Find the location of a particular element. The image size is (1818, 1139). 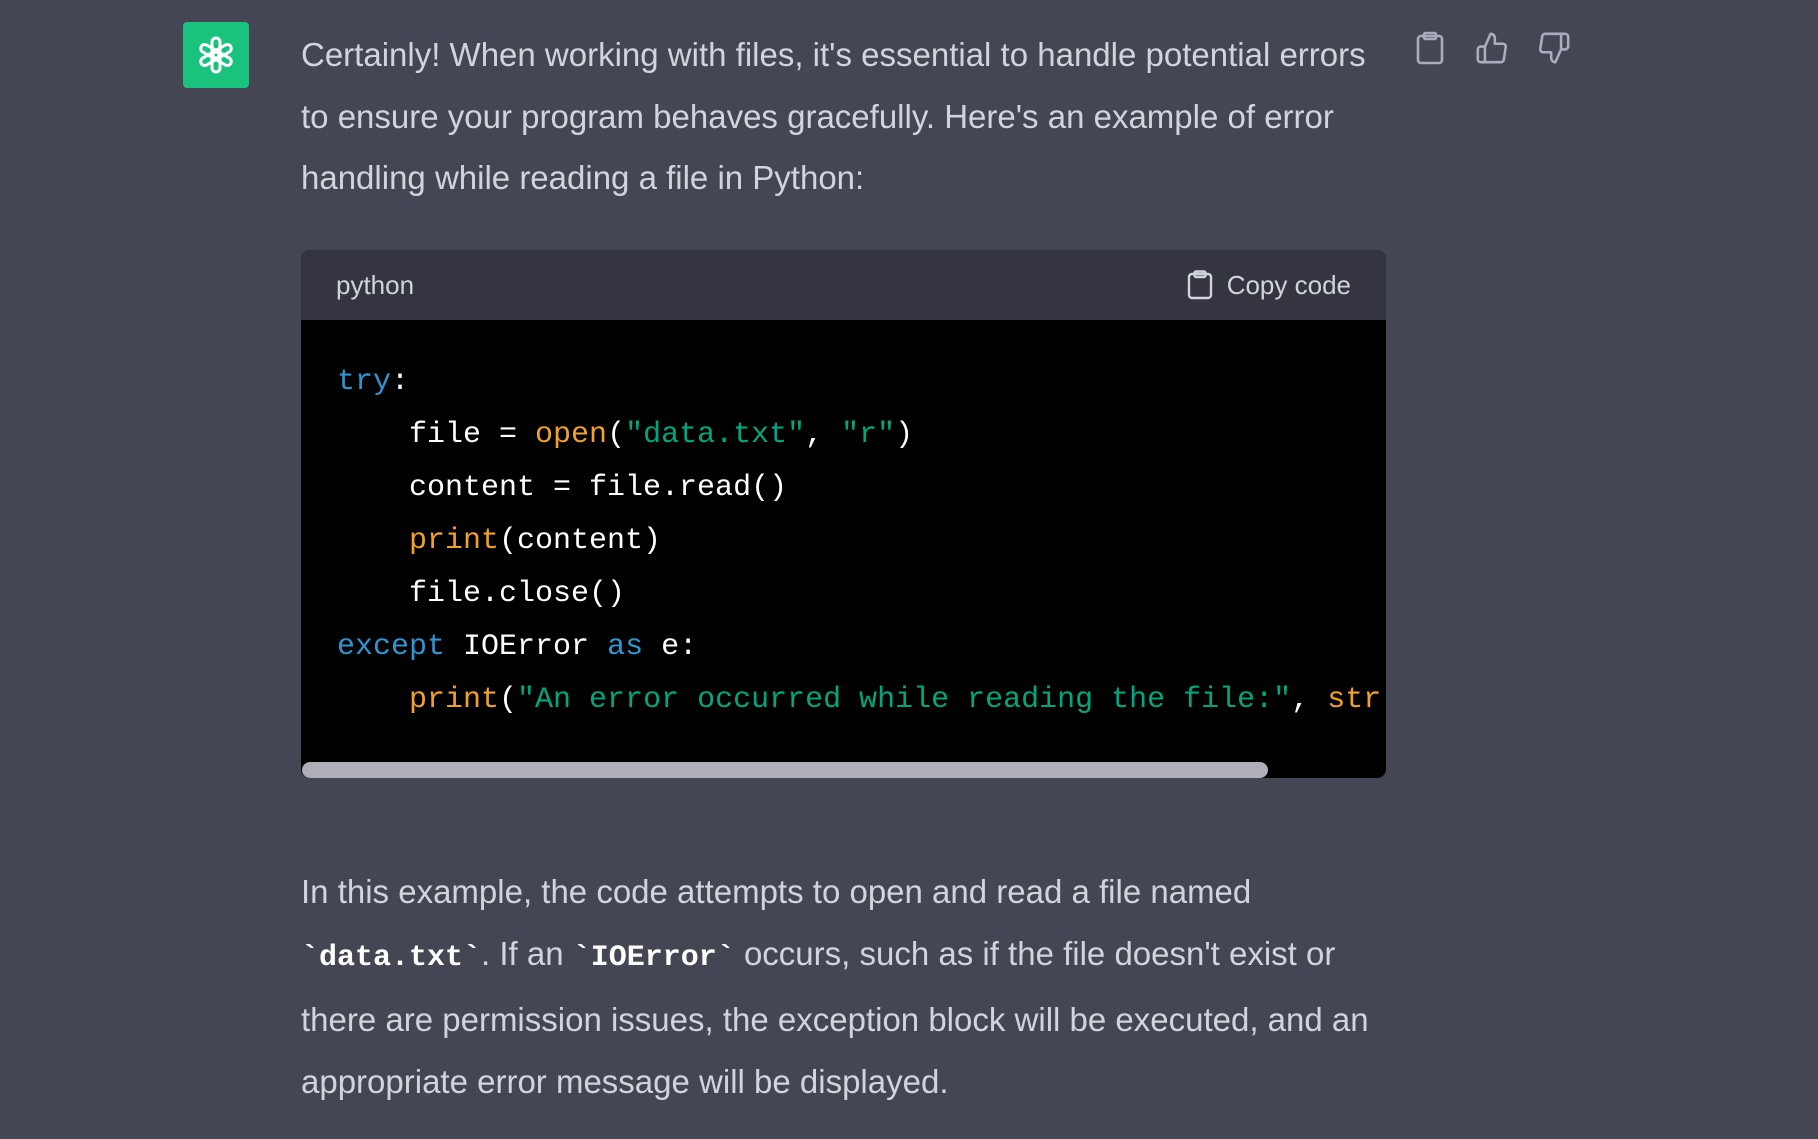

thumbs-down-button is located at coordinates (1554, 48).